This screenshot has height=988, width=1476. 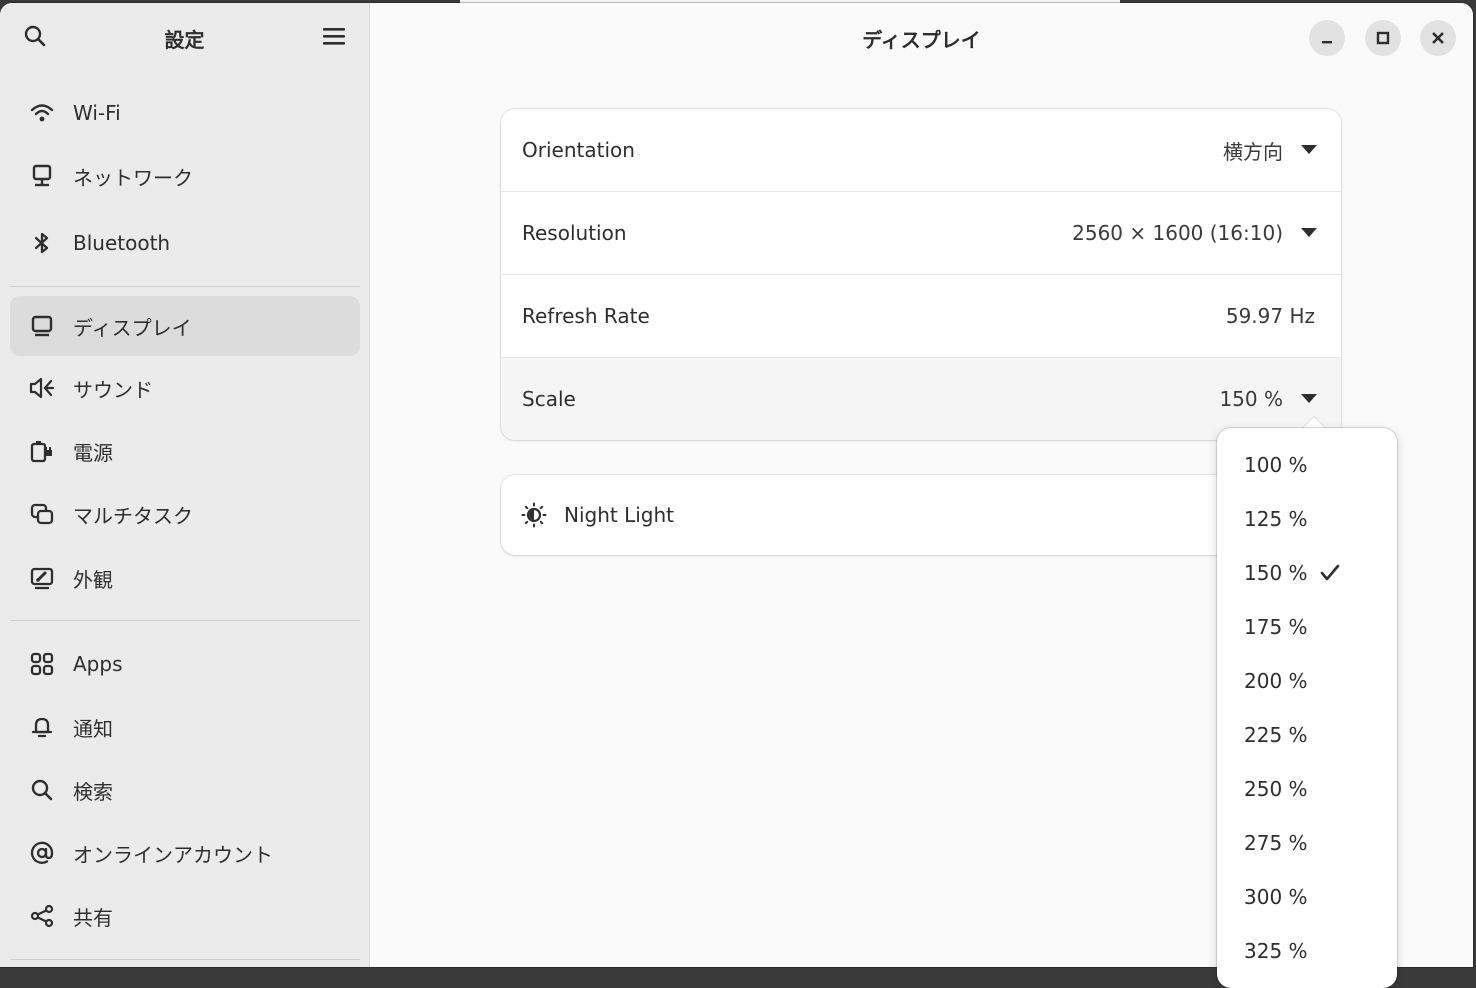 I want to click on scale-option-label: 325 %, so click(x=1276, y=951).